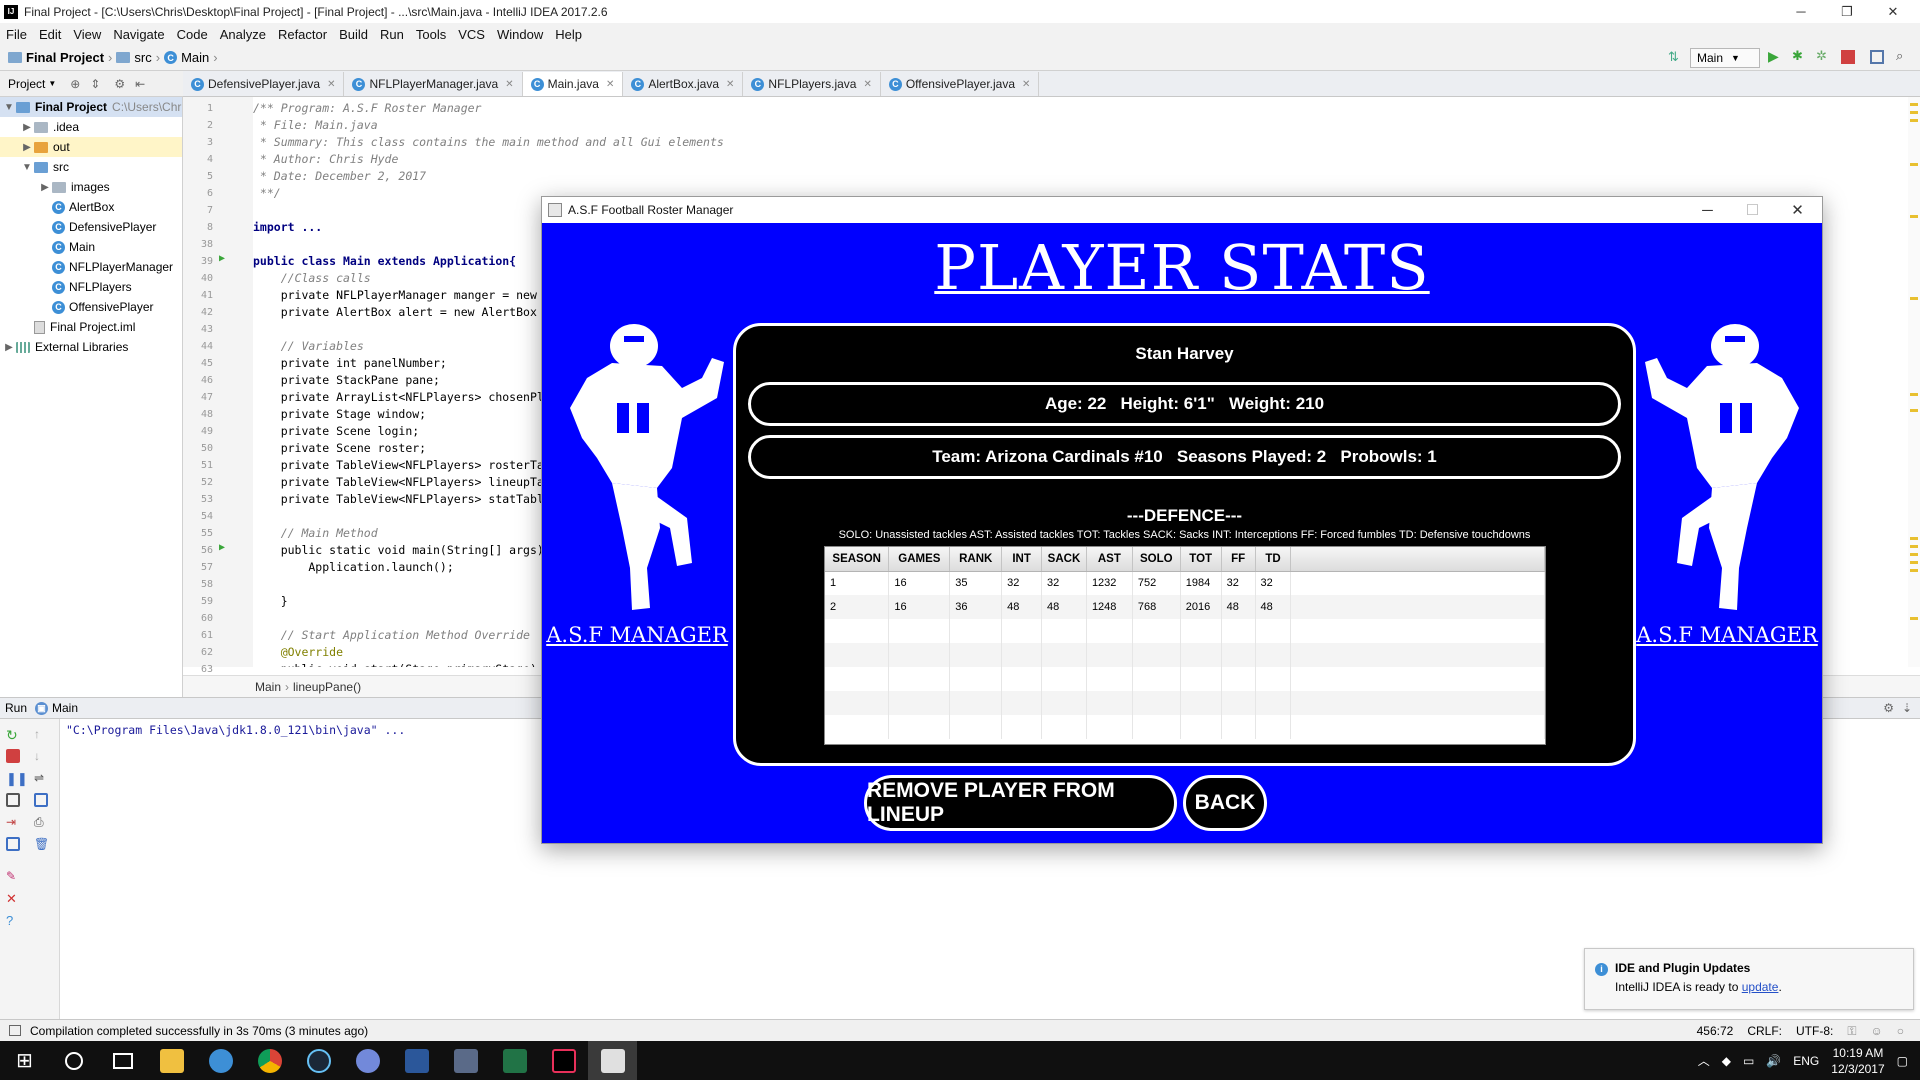 The width and height of the screenshot is (1920, 1080). I want to click on code-line: Application.launch();, so click(353, 567).